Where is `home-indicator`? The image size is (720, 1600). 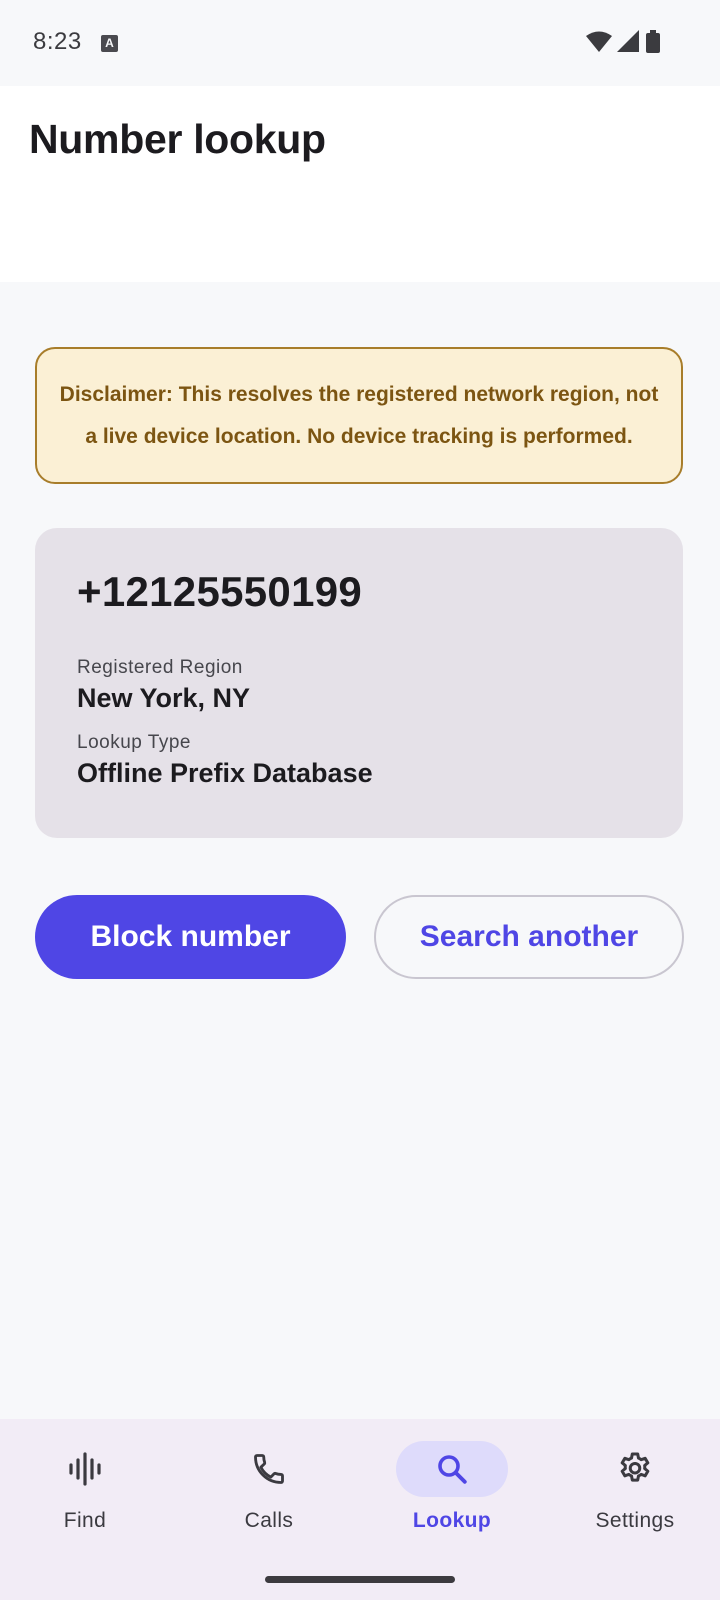
home-indicator is located at coordinates (360, 1579).